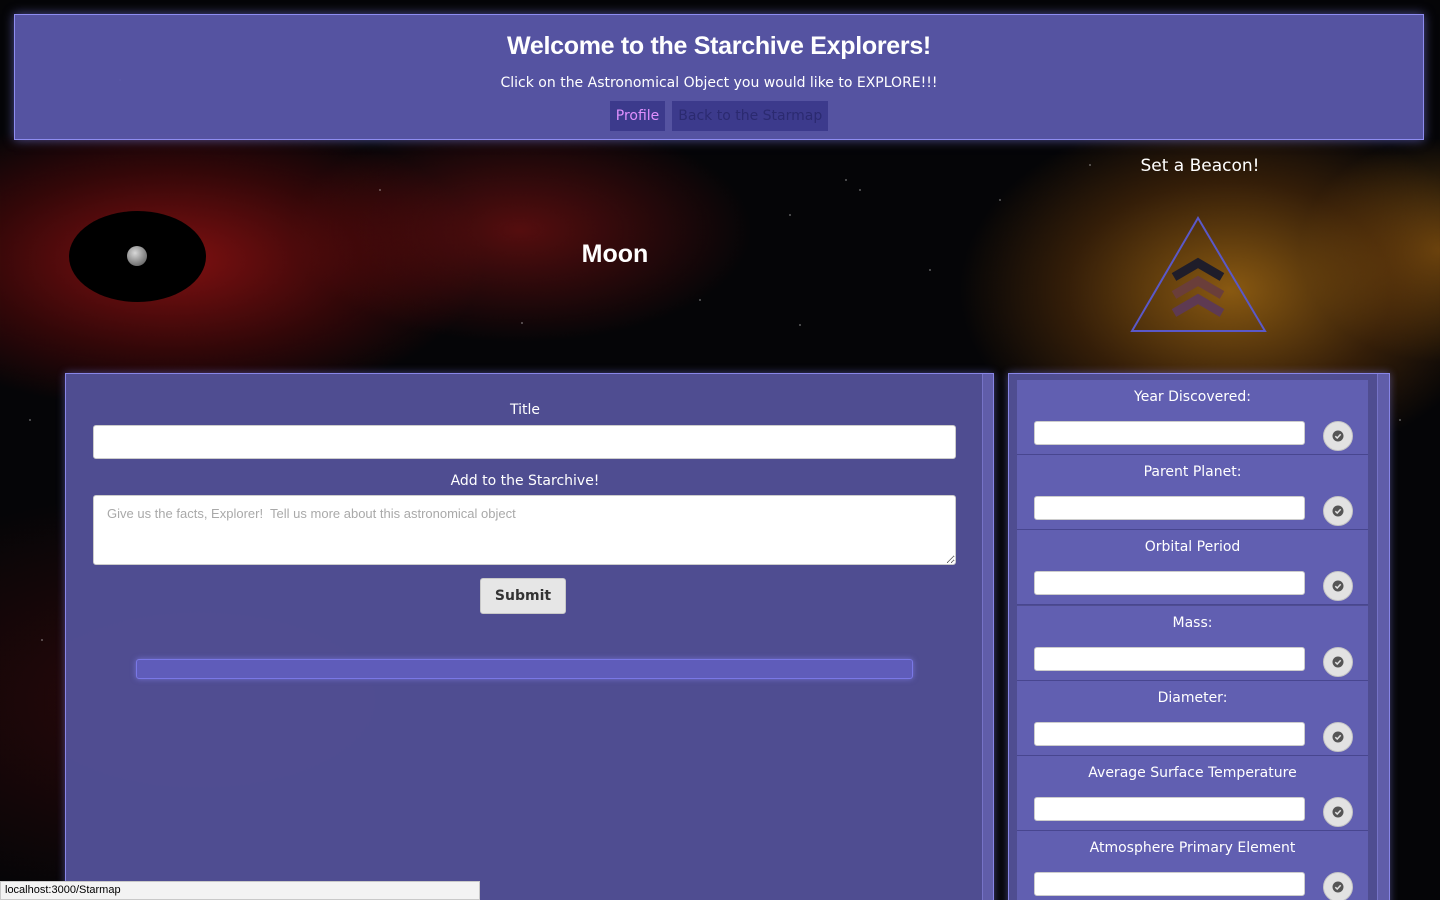  I want to click on average-surface-temperature-input, so click(1169, 809).